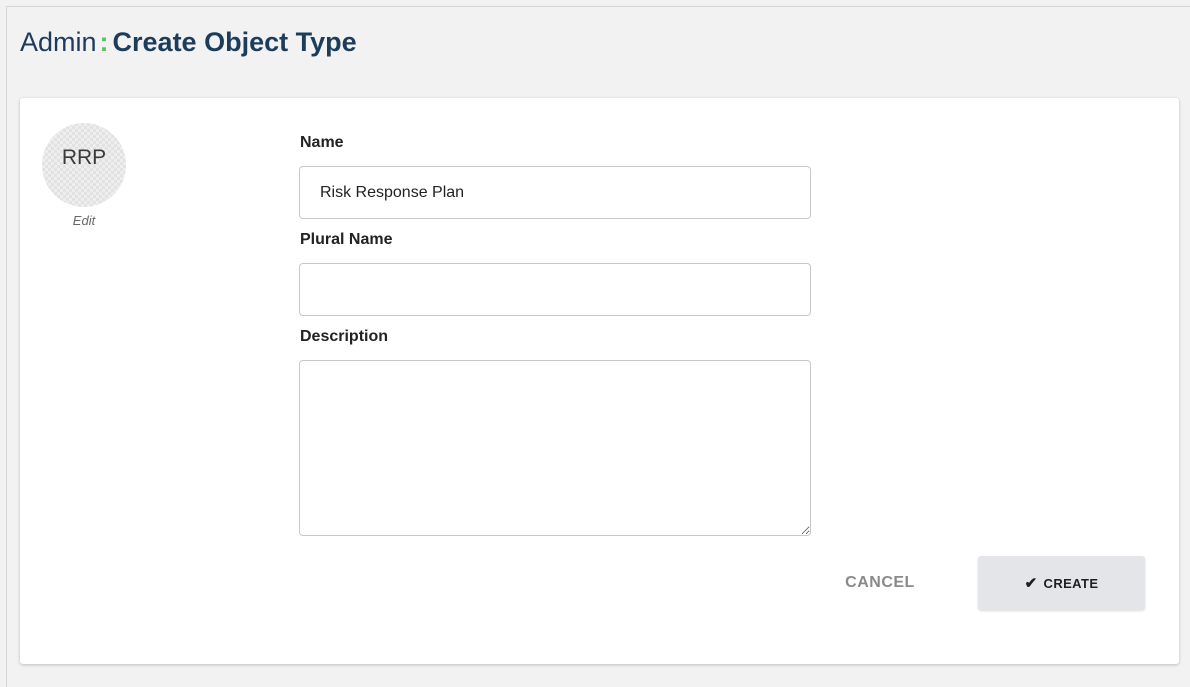  Describe the element at coordinates (58, 41) in the screenshot. I see `section-label: Admin` at that location.